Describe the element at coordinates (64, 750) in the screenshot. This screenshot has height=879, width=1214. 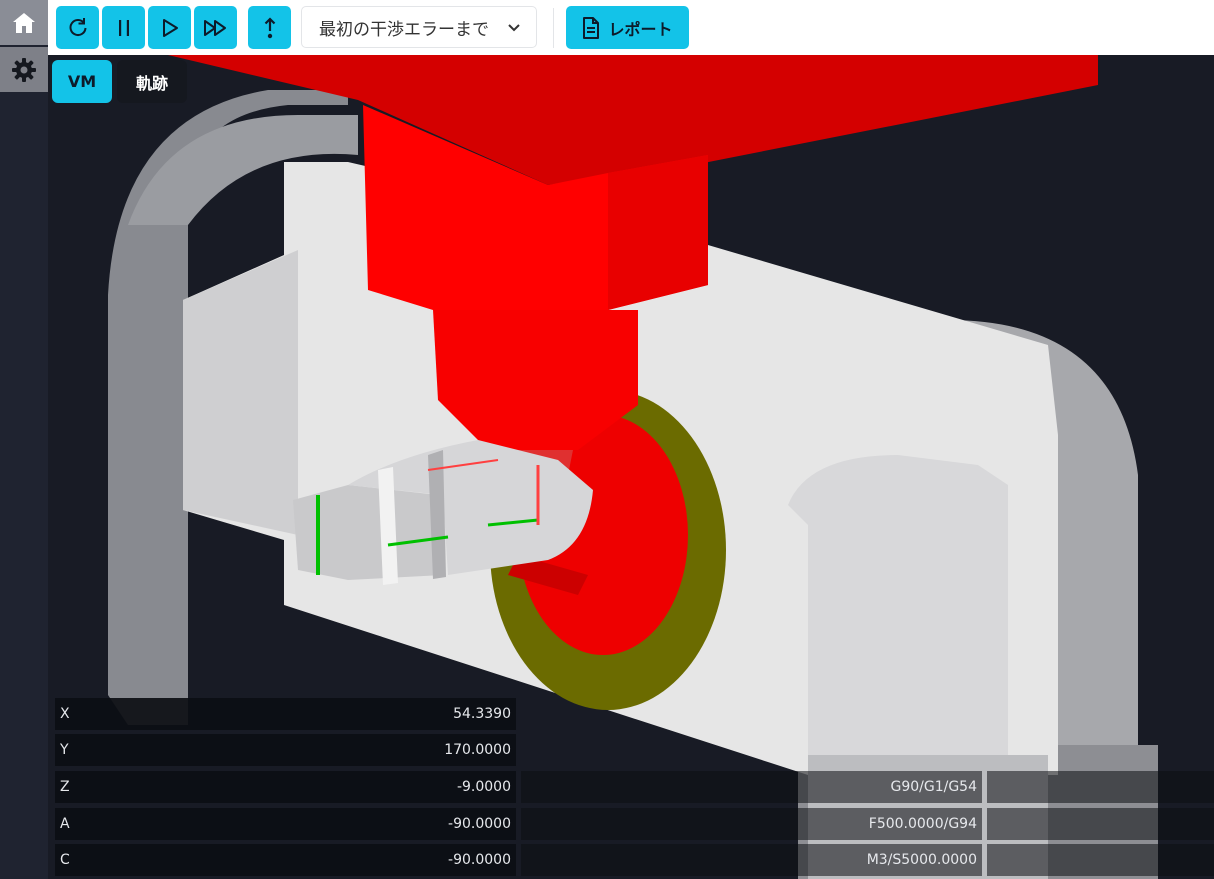
I see `coord-axis-label: Y` at that location.